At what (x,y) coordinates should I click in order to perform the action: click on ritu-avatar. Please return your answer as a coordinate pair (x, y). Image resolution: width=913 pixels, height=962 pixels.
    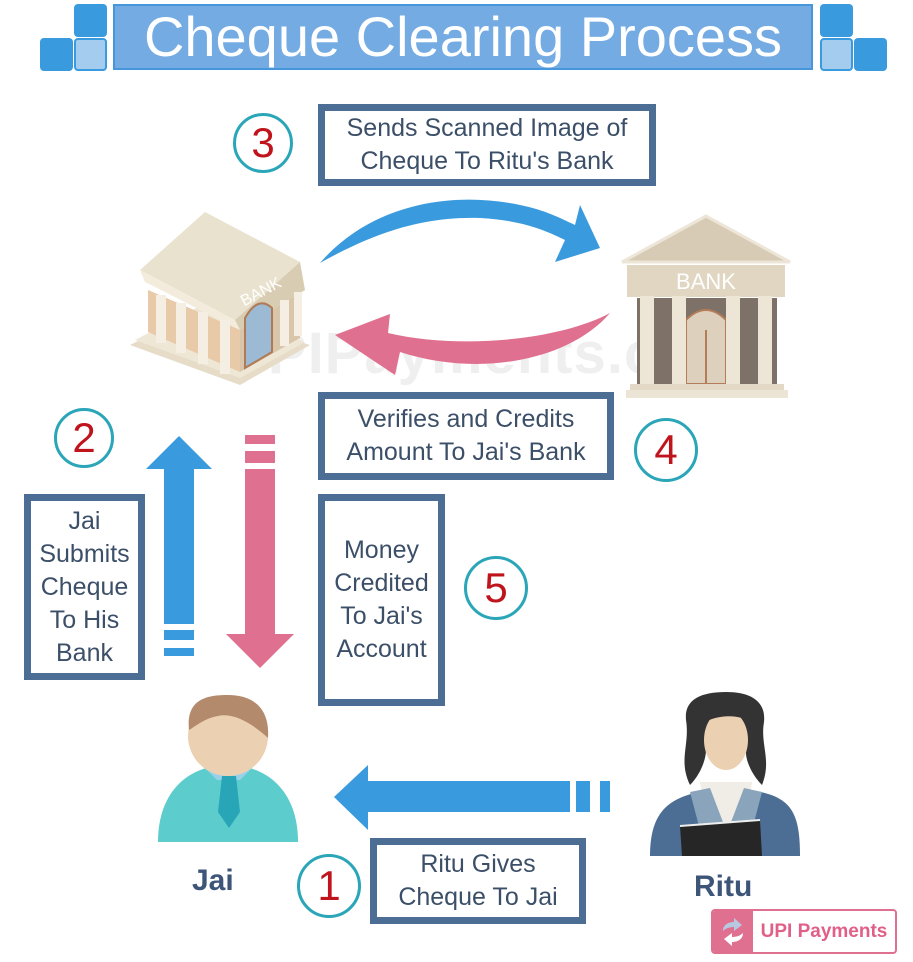
    Looking at the image, I should click on (725, 774).